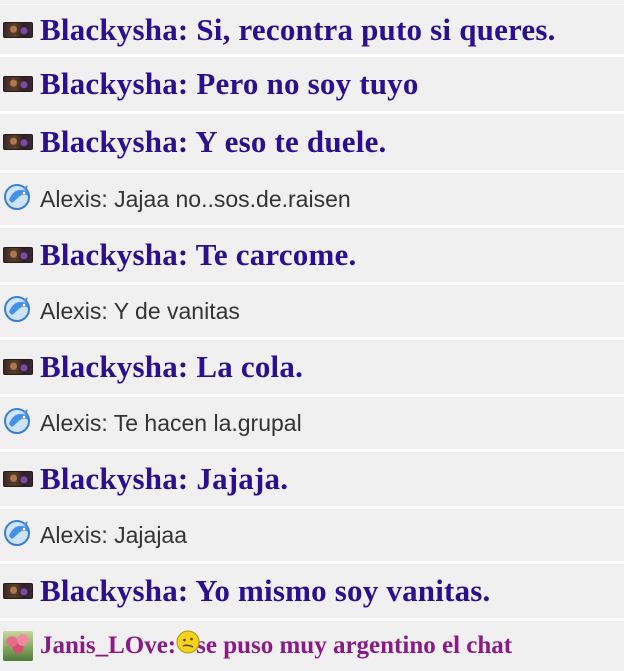 The image size is (624, 671). What do you see at coordinates (312, 311) in the screenshot?
I see `chat-message: Alexis: Y de vanitas` at bounding box center [312, 311].